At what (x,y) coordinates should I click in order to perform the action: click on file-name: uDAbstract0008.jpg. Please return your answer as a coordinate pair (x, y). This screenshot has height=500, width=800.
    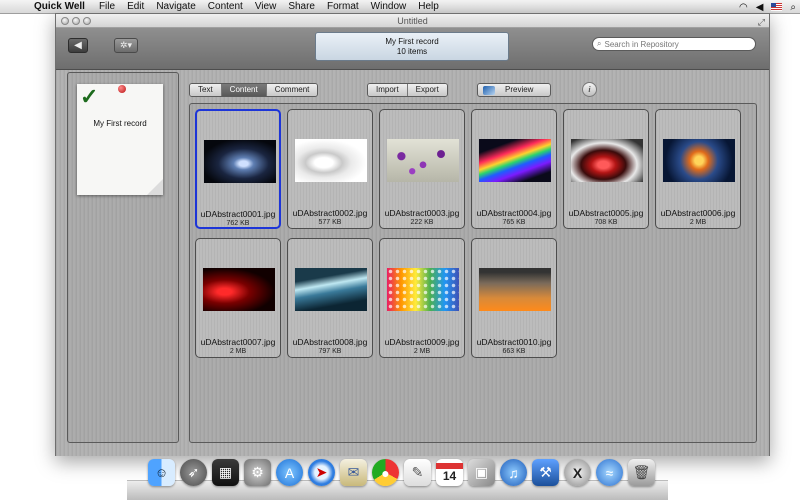
    Looking at the image, I should click on (330, 342).